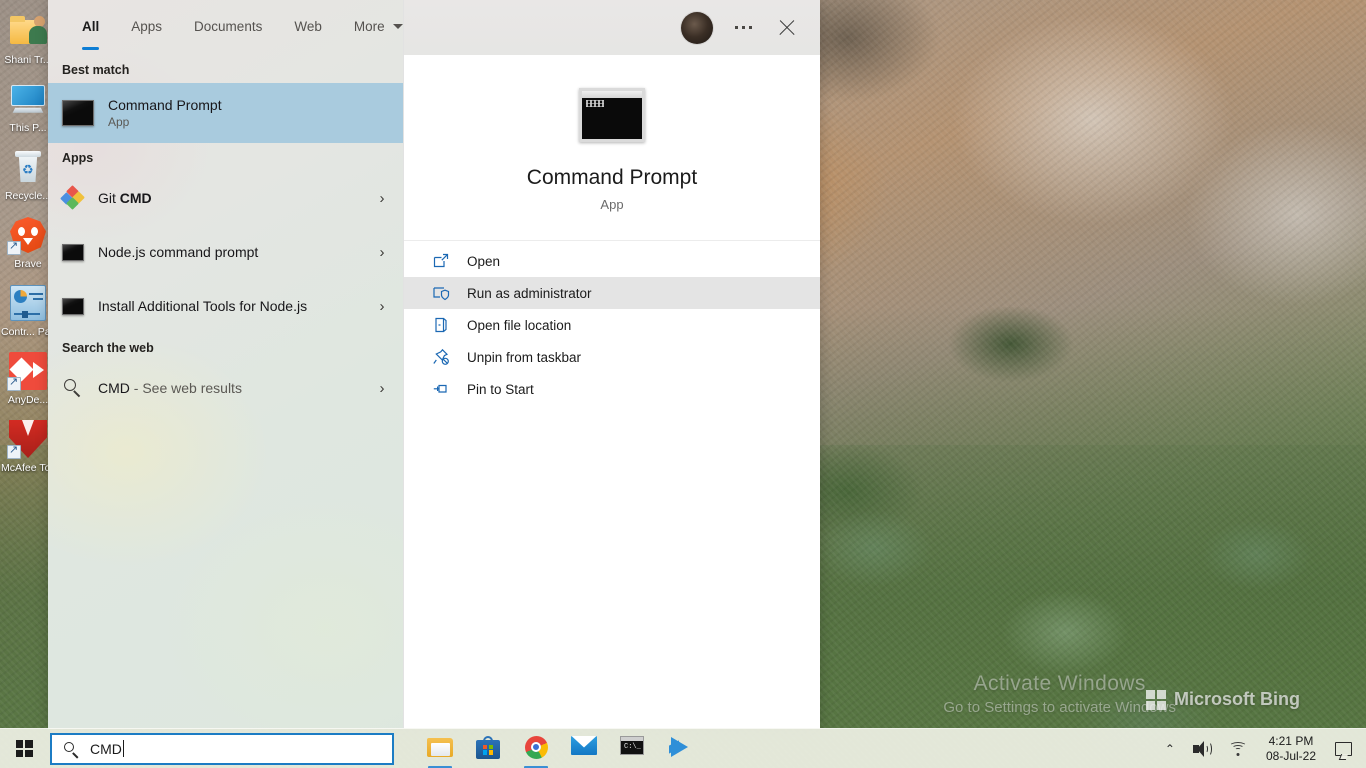  What do you see at coordinates (90, 30) in the screenshot?
I see `tab-all: All` at bounding box center [90, 30].